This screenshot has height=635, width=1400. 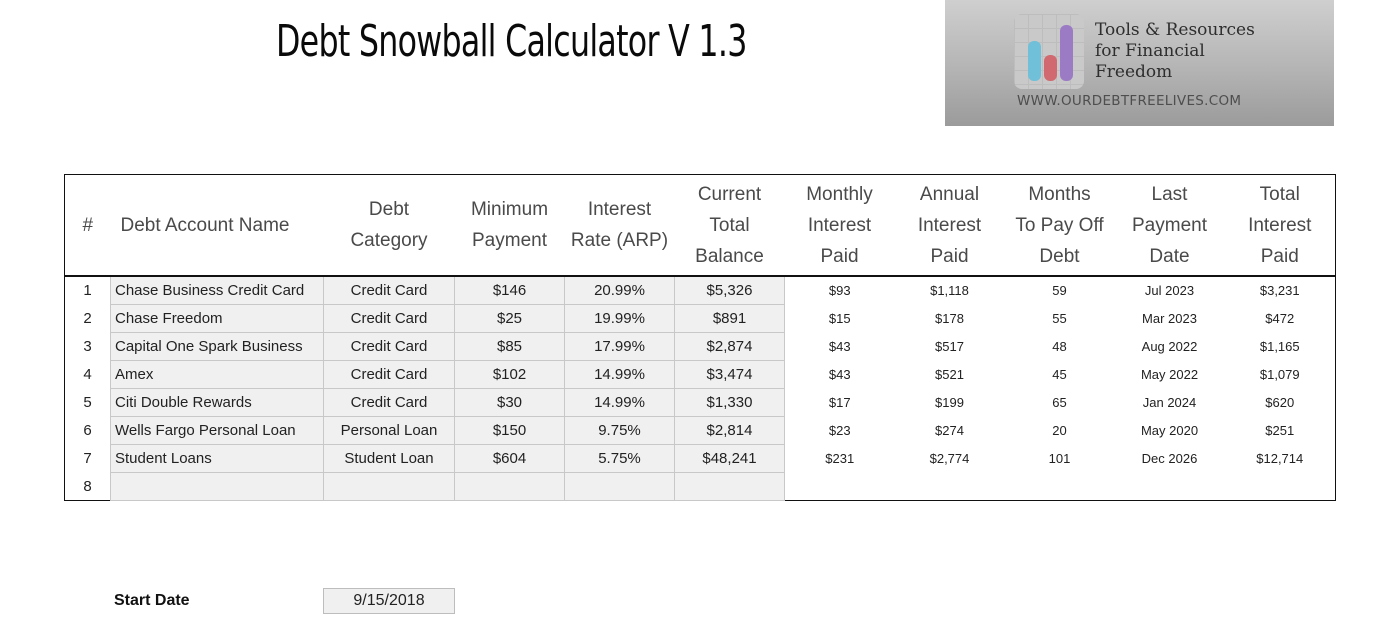 I want to click on months-to-payoff-cell: 48, so click(x=1059, y=346).